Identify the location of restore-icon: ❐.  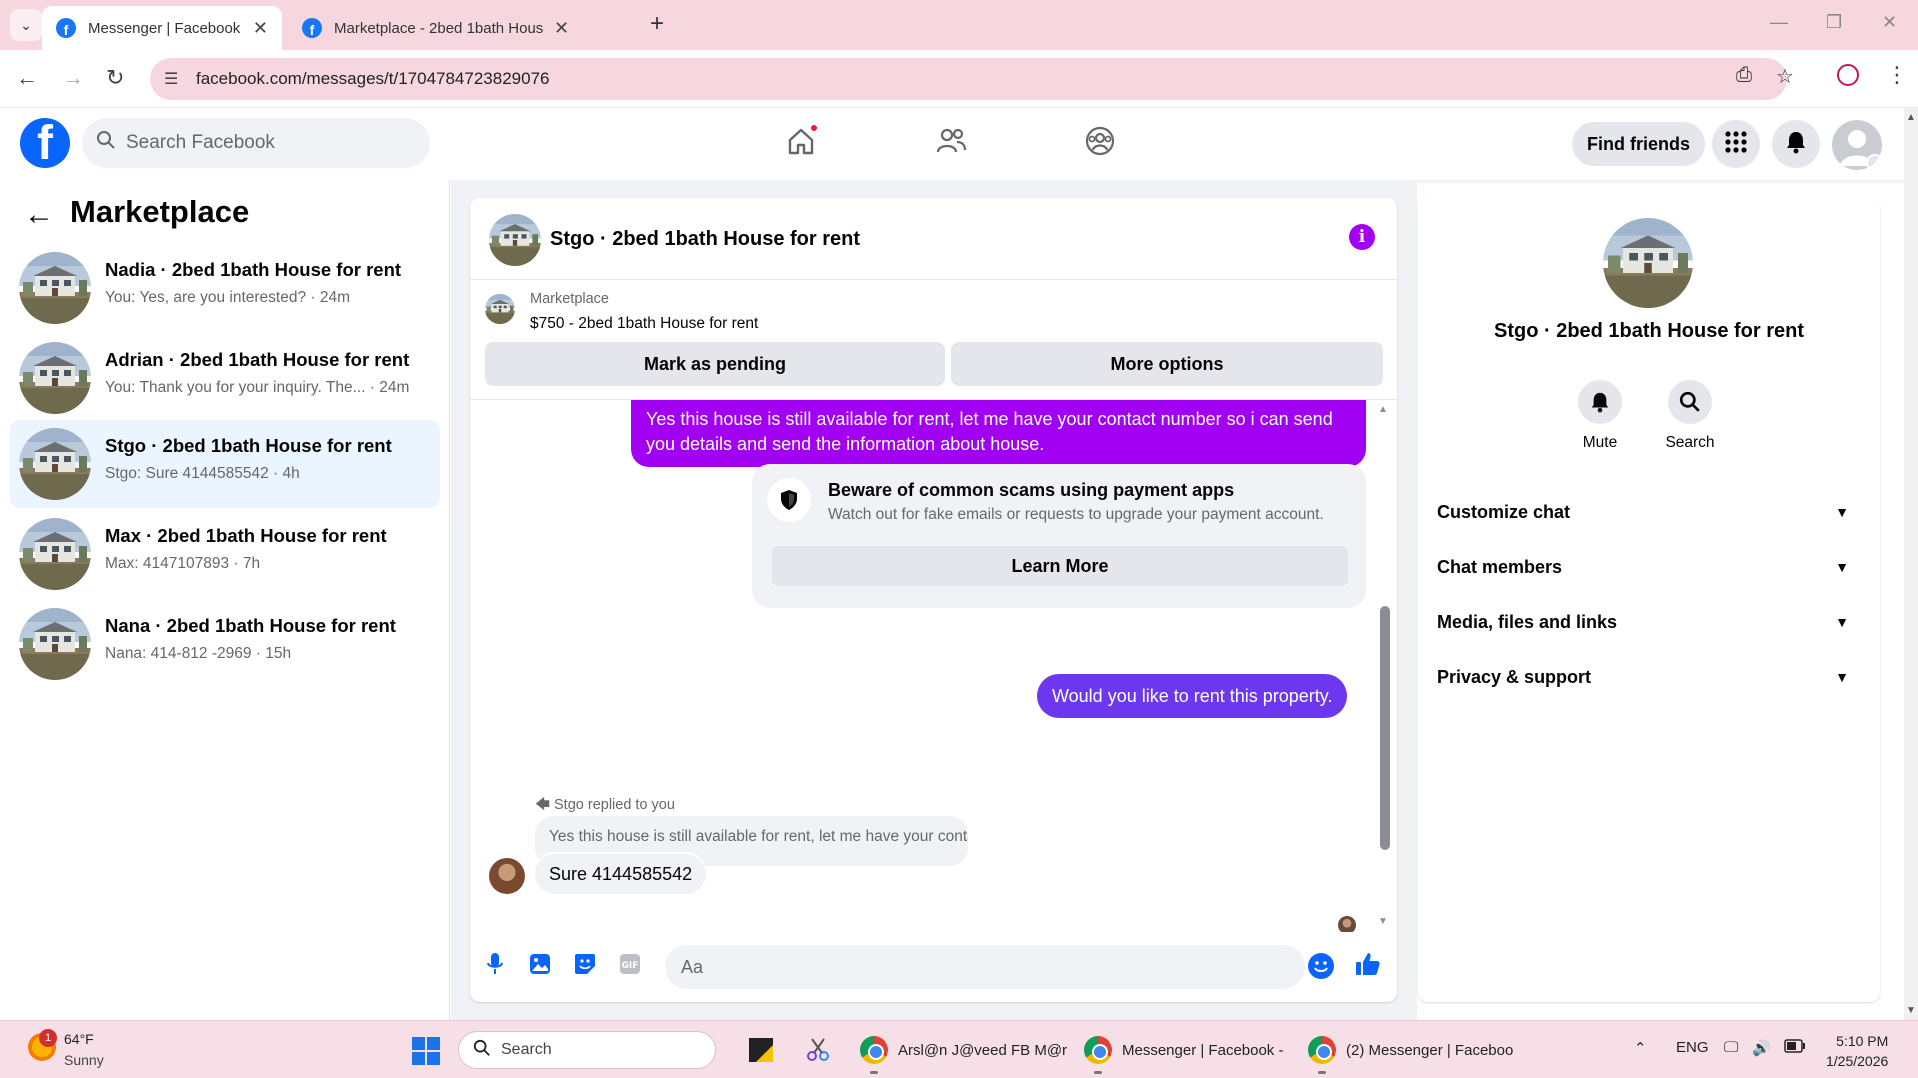
(1834, 22).